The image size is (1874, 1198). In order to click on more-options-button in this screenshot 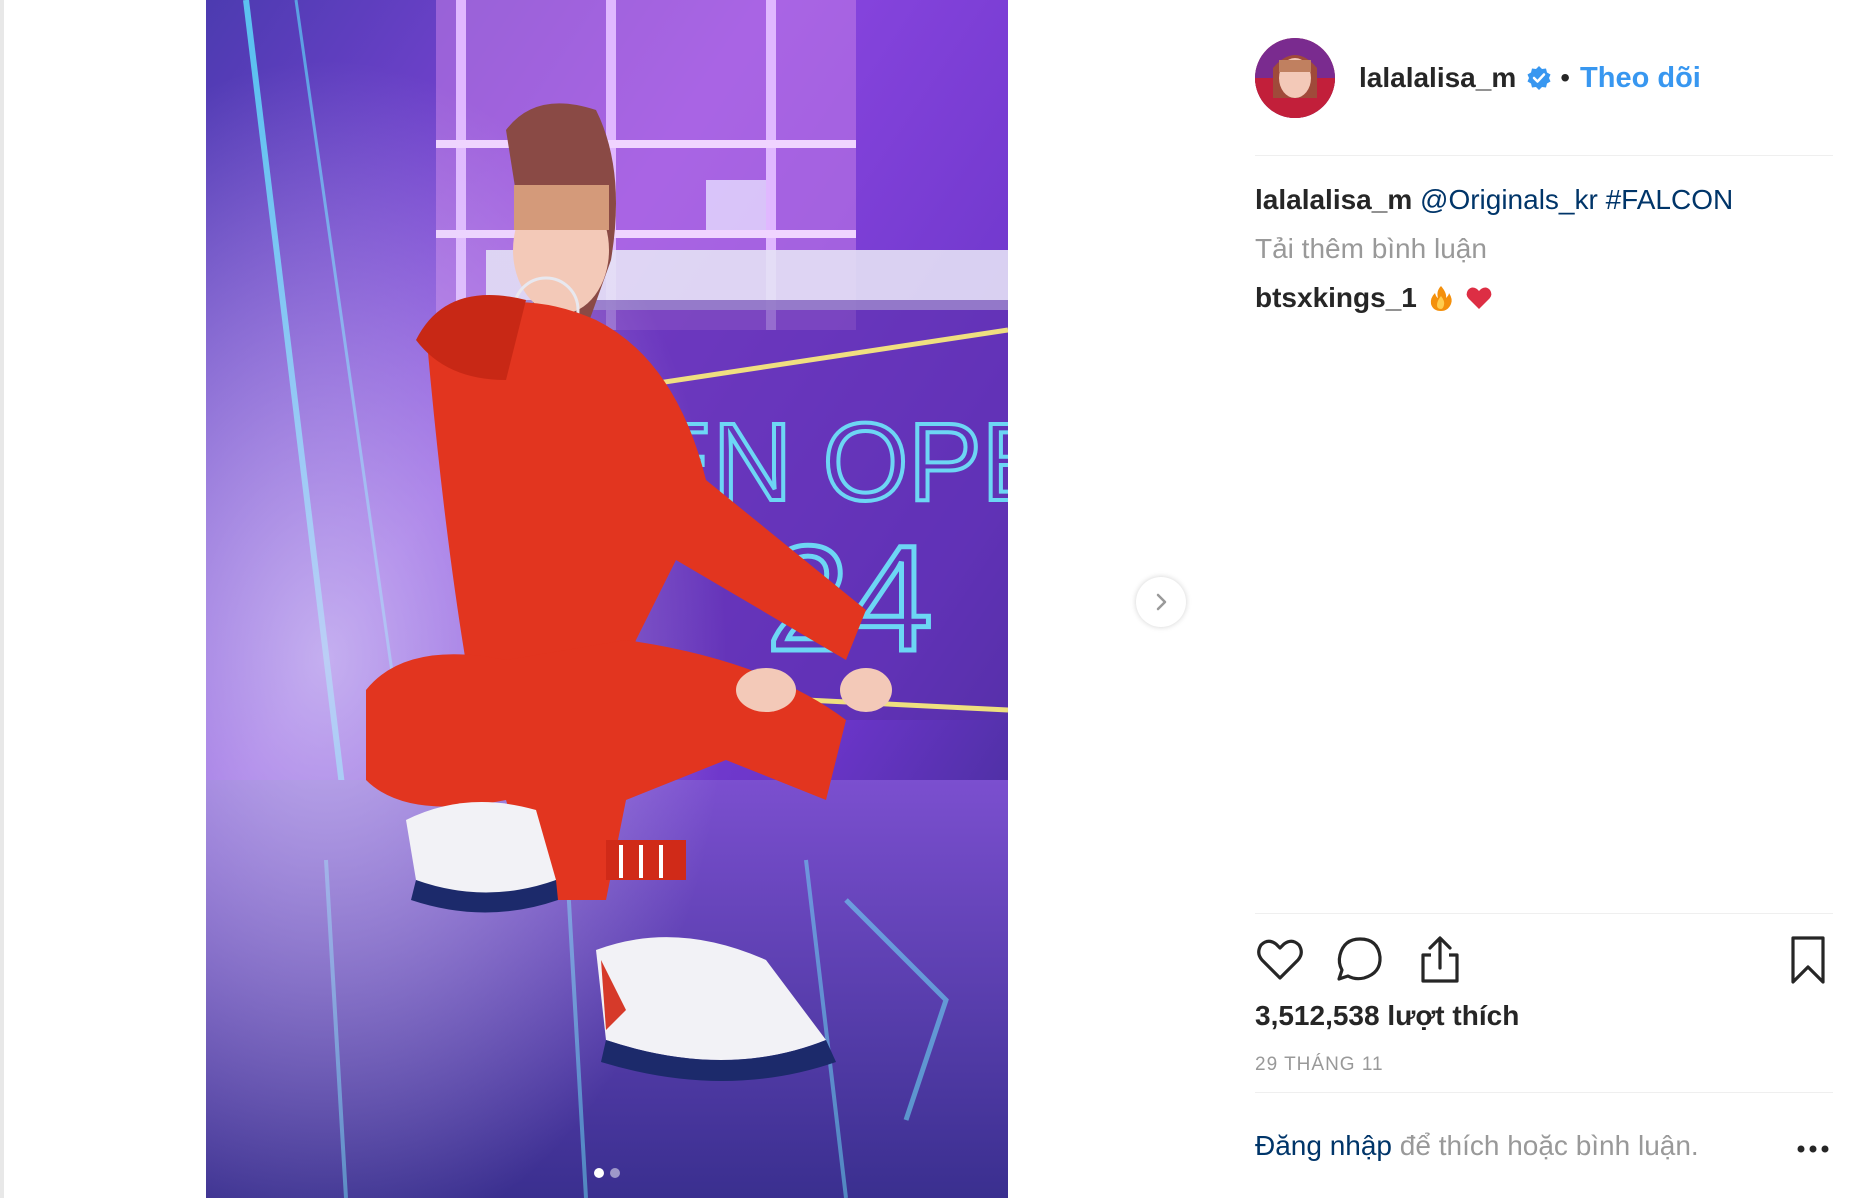, I will do `click(1813, 1149)`.